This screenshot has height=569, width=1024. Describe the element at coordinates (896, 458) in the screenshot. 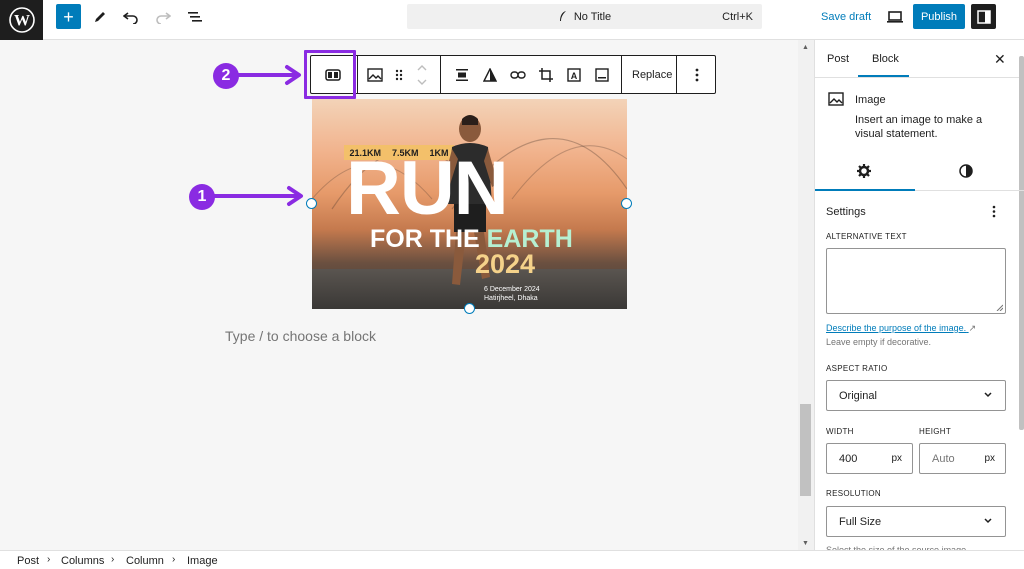

I see `width-unit: px` at that location.